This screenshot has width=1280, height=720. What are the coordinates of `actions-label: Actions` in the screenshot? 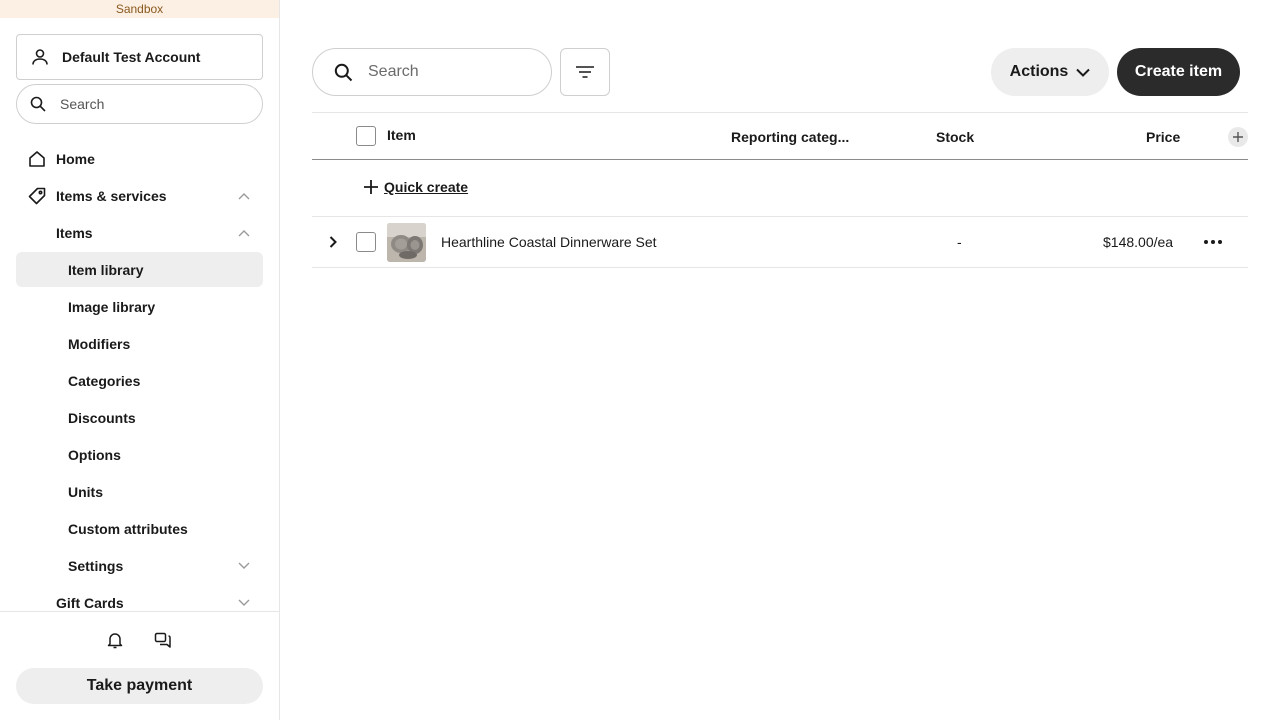 It's located at (1039, 71).